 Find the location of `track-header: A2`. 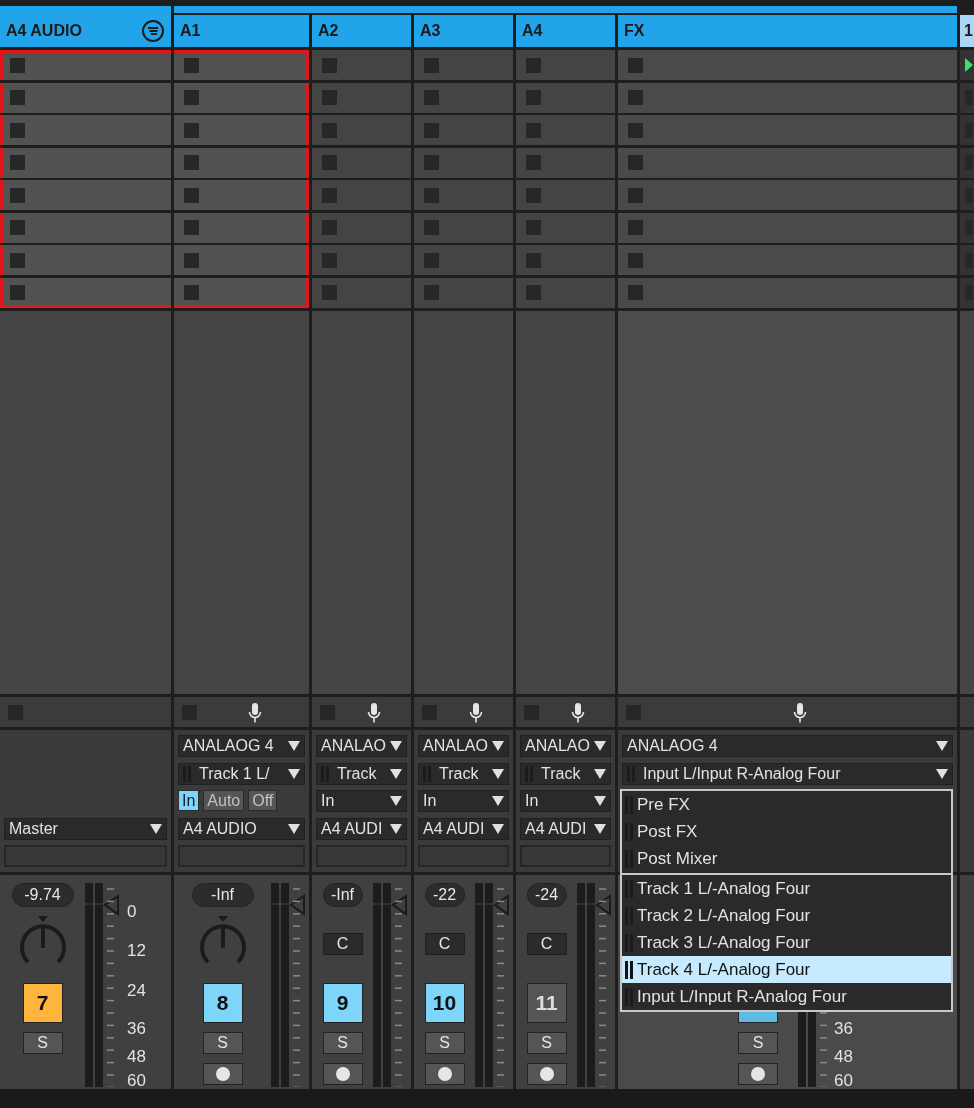

track-header: A2 is located at coordinates (361, 31).